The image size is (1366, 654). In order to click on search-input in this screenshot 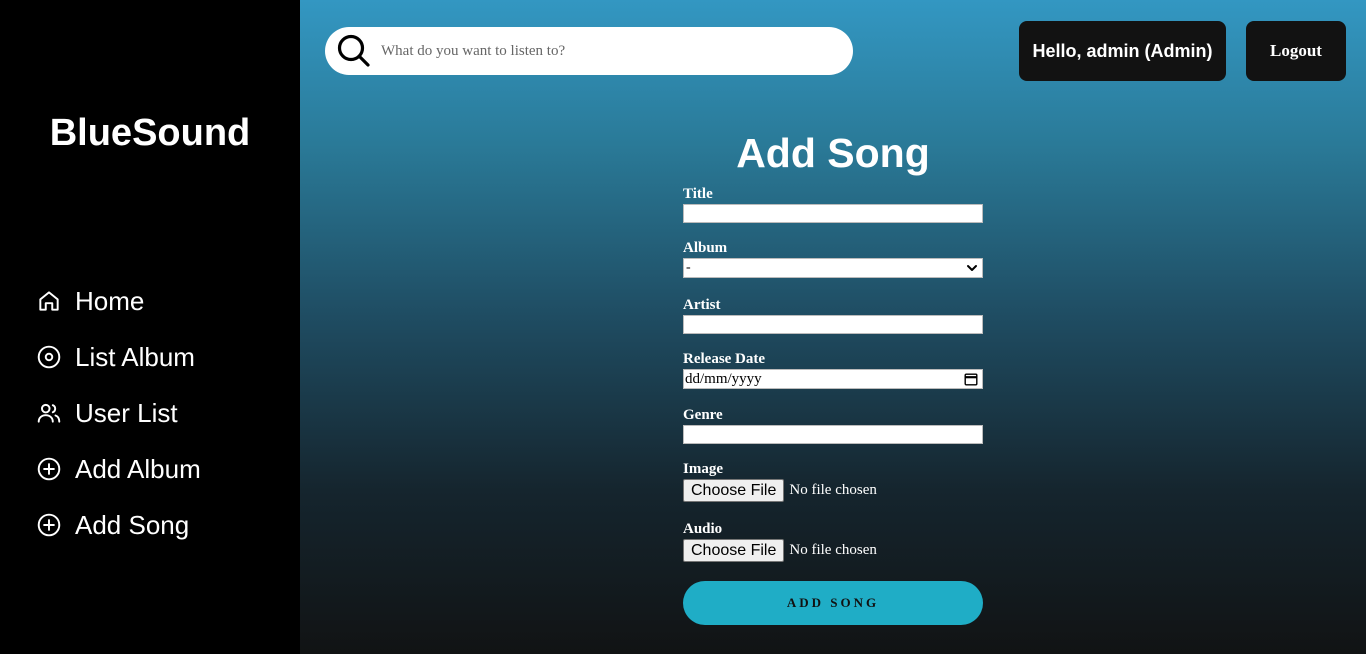, I will do `click(606, 51)`.